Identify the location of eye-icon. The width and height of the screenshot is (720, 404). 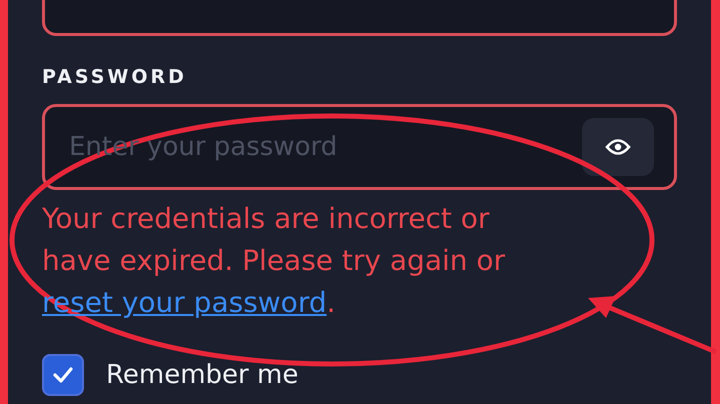
(618, 147).